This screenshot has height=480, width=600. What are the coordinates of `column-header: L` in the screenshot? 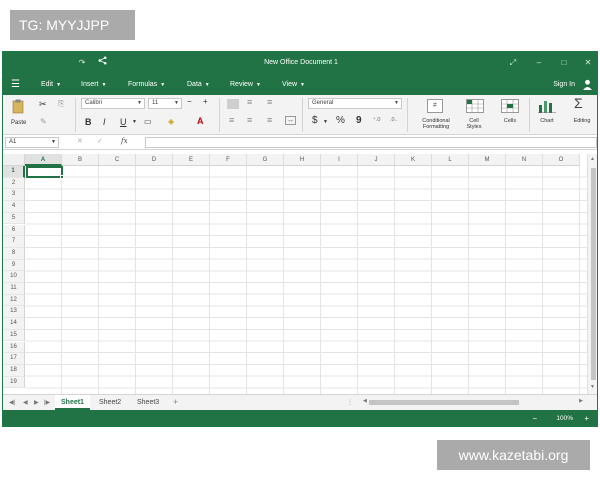 It's located at (450, 160).